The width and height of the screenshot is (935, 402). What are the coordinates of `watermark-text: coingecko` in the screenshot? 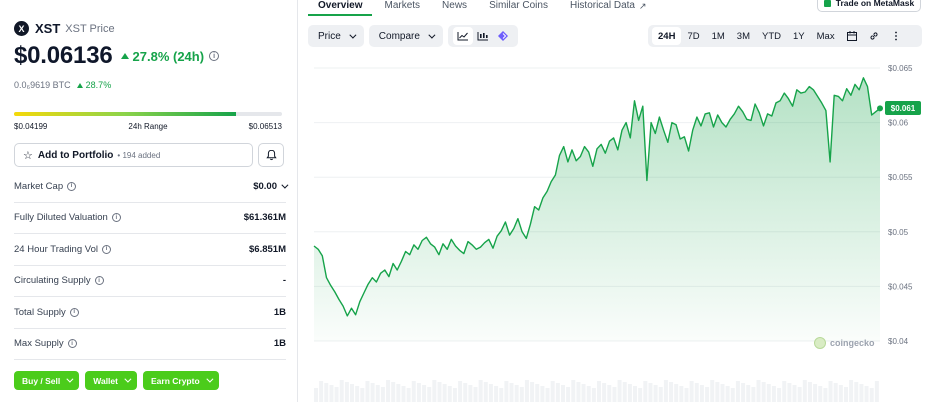 It's located at (852, 343).